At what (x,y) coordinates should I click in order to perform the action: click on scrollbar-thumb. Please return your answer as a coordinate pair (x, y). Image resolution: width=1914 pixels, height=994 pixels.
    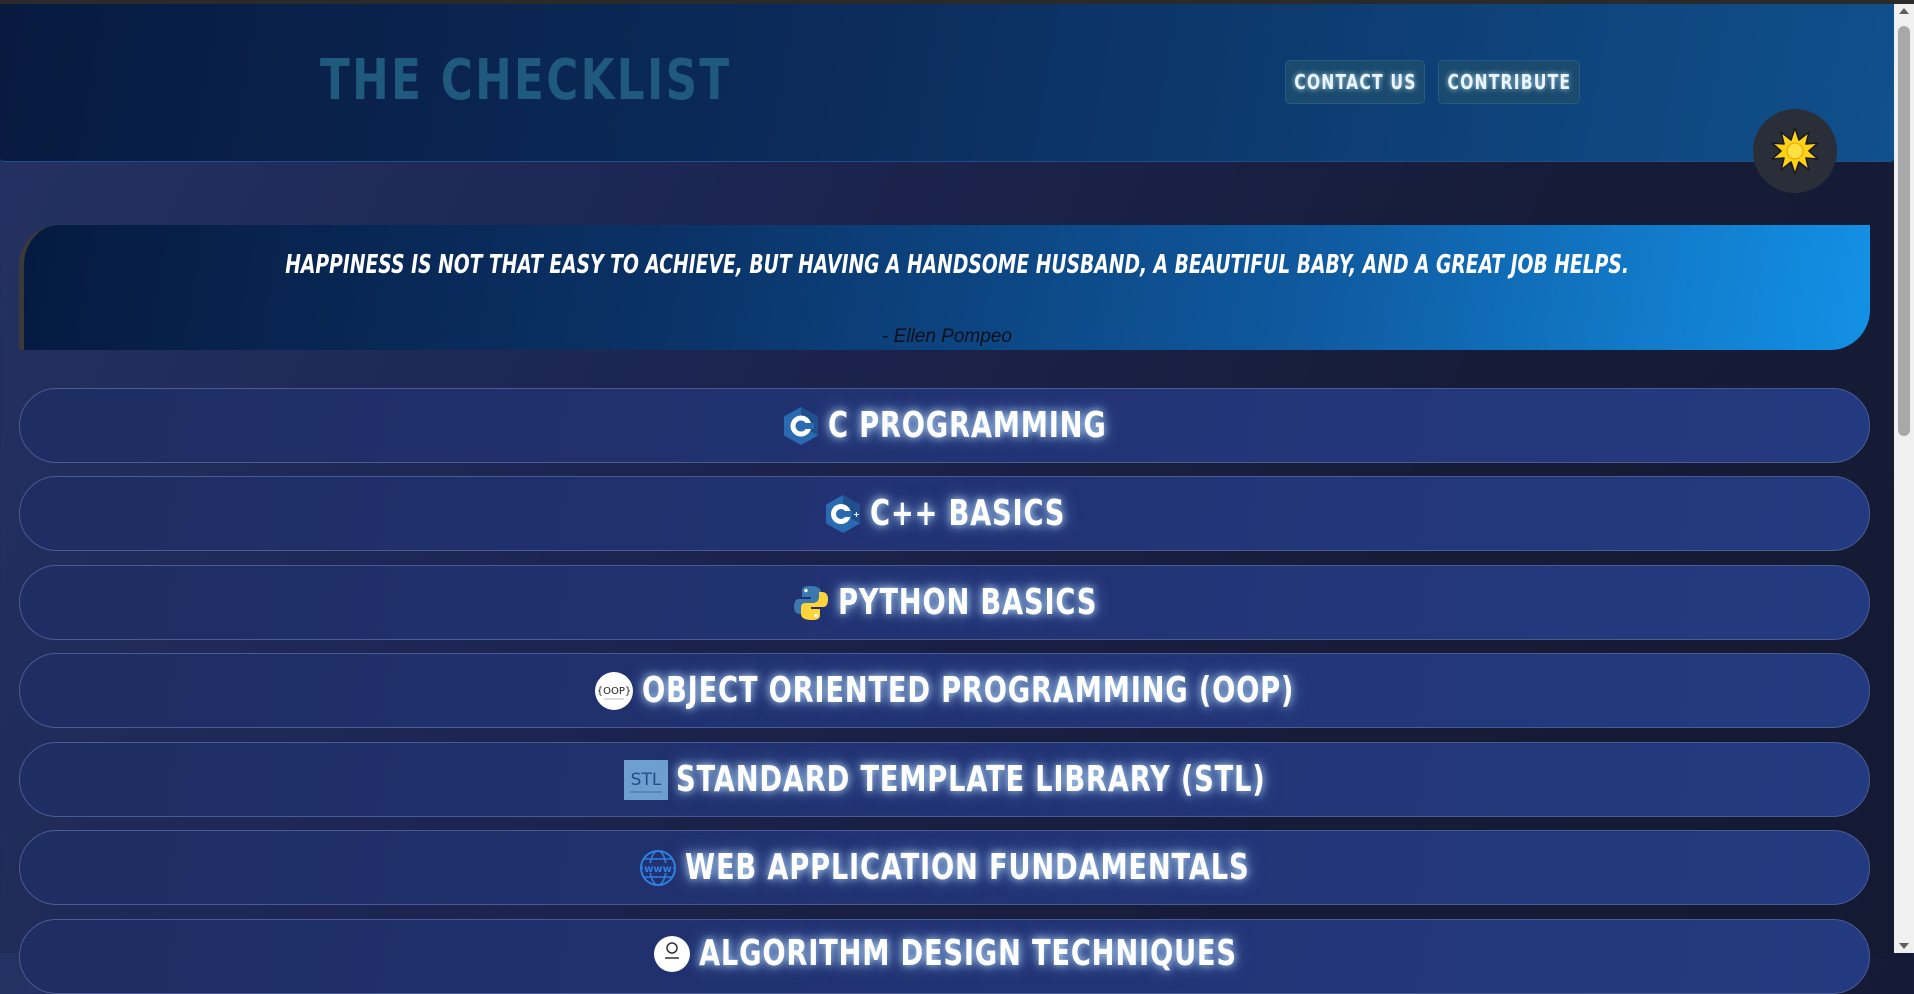
    Looking at the image, I should click on (1904, 231).